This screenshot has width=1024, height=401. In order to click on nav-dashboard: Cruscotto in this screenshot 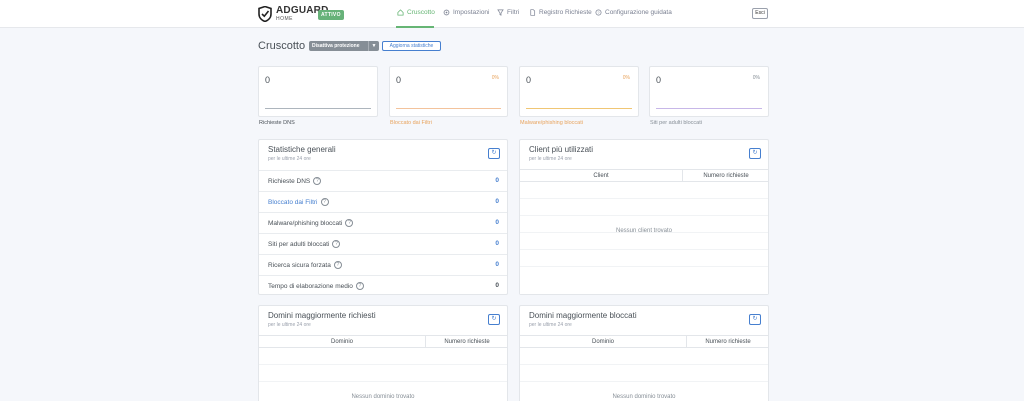, I will do `click(416, 12)`.